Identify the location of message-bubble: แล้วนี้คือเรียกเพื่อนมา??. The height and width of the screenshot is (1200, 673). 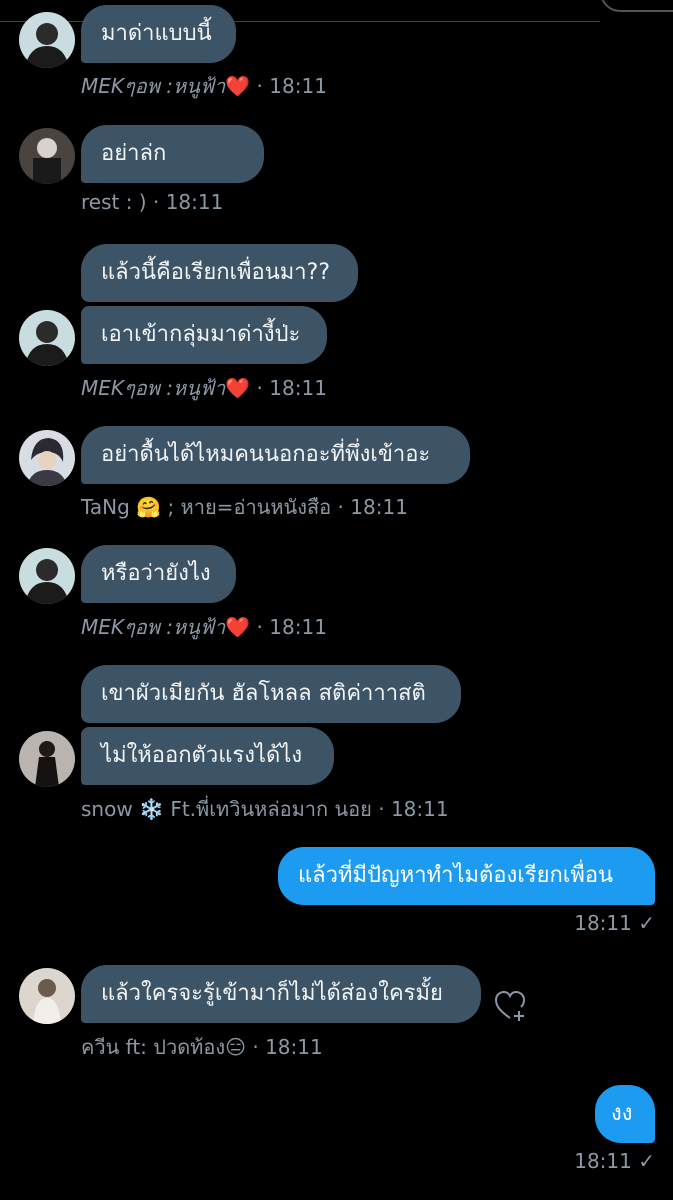
(219, 273).